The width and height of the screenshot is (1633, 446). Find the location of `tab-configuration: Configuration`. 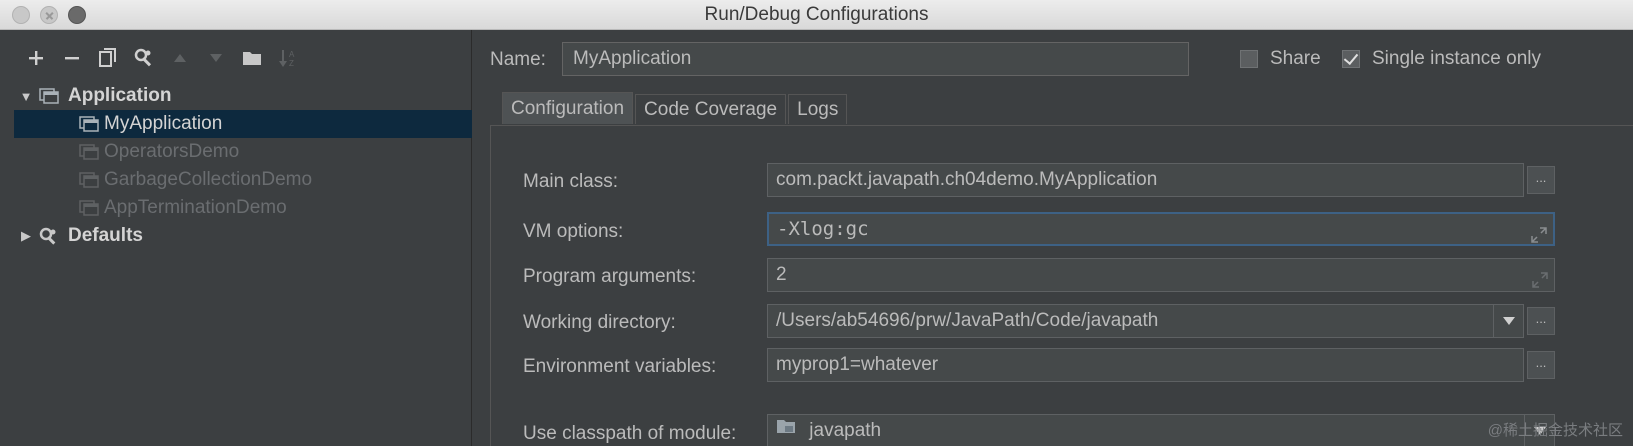

tab-configuration: Configuration is located at coordinates (568, 108).